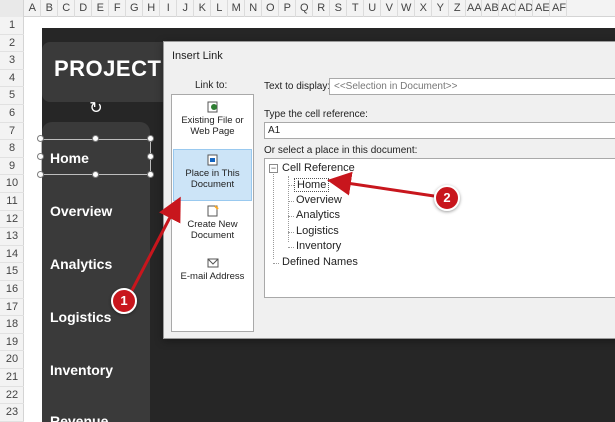 This screenshot has width=615, height=422. What do you see at coordinates (212, 107) in the screenshot?
I see `existing-file-icon` at bounding box center [212, 107].